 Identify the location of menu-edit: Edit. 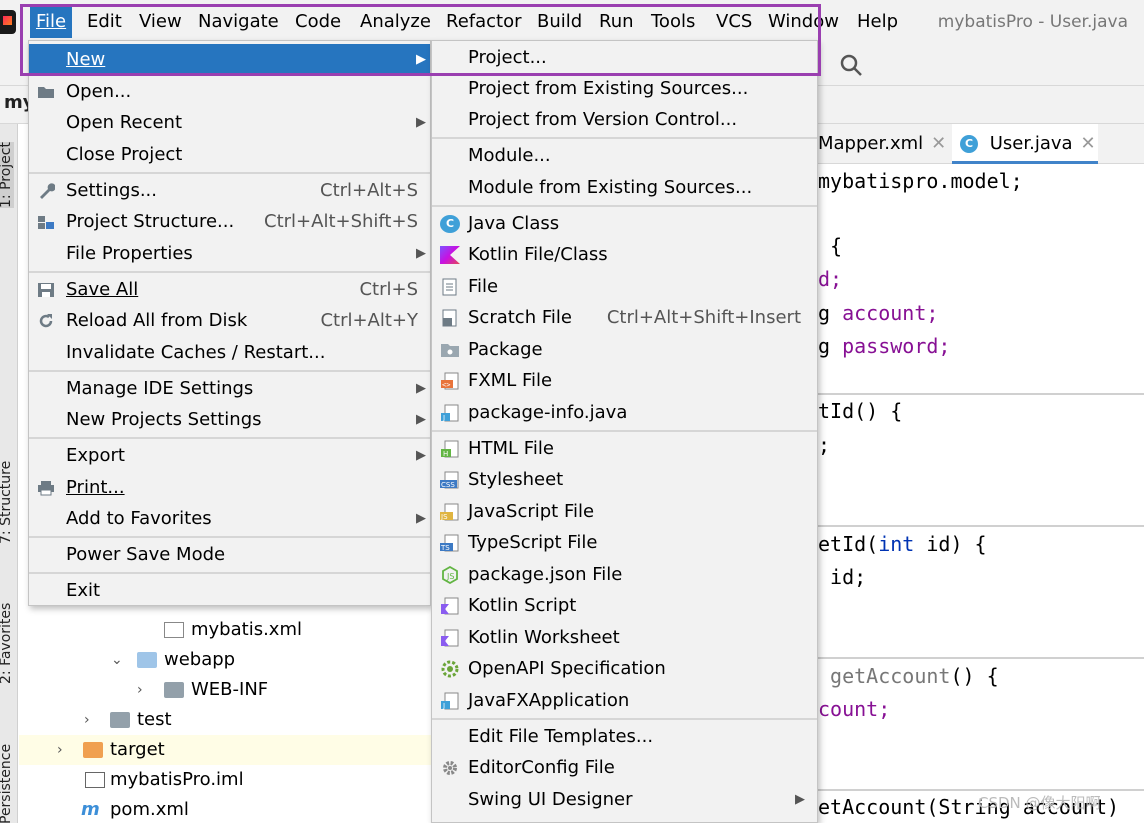
(104, 22).